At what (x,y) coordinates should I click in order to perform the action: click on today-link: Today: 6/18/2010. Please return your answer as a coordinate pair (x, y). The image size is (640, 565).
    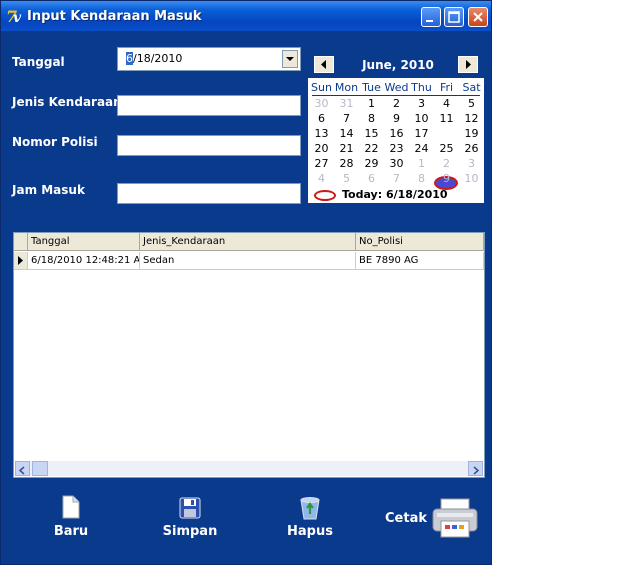
    Looking at the image, I should click on (397, 195).